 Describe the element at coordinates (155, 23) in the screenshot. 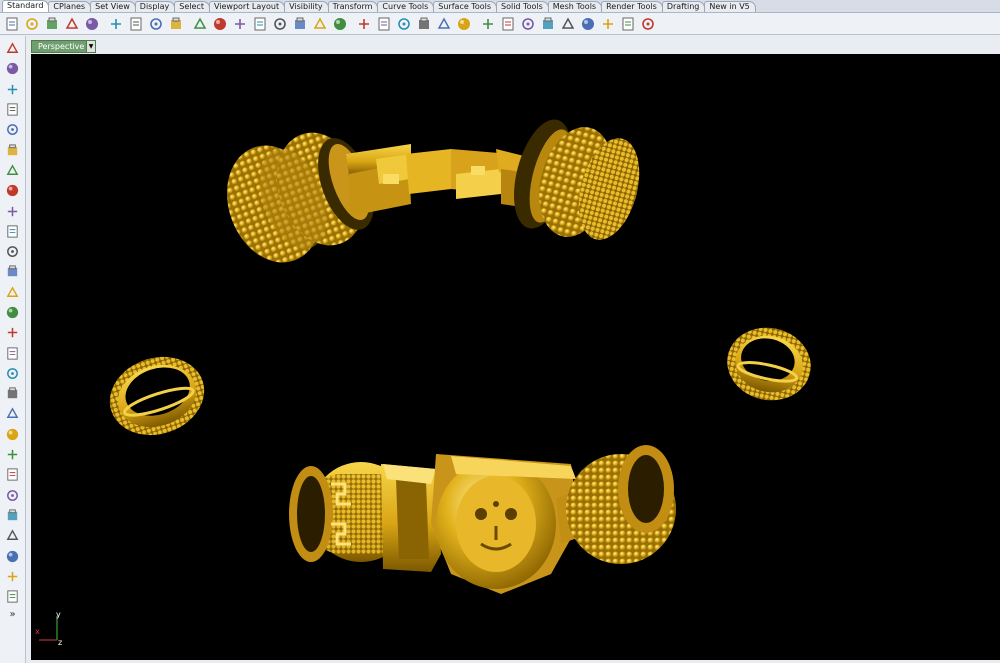

I see `paste-icon` at that location.